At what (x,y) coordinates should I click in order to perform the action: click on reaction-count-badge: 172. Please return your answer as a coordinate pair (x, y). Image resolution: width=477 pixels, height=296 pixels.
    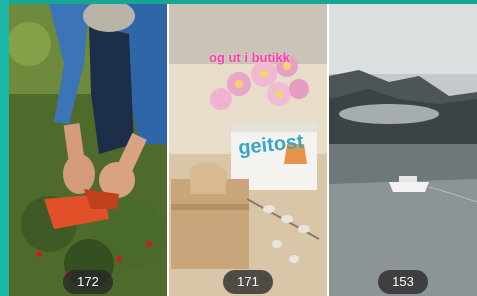
    Looking at the image, I should click on (88, 282).